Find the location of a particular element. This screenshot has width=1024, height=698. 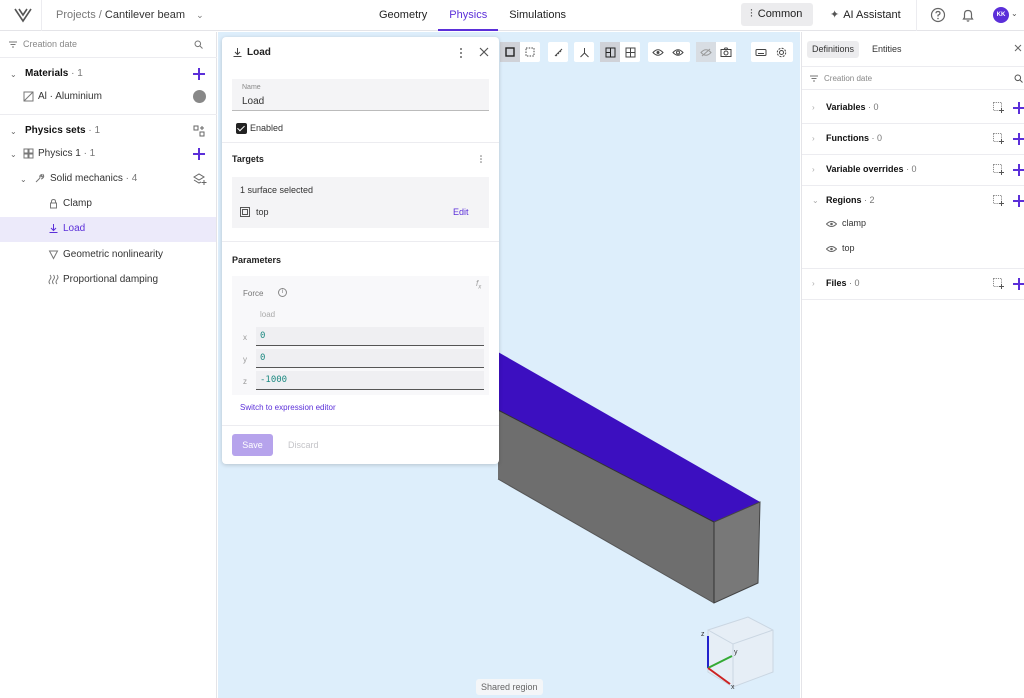

material-color-swatch is located at coordinates (199, 96).